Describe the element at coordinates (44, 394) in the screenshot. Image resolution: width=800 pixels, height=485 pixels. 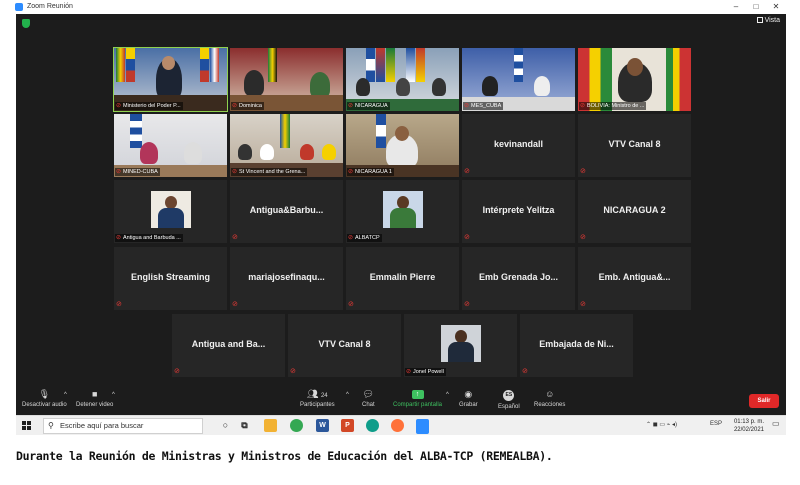
I see `microphone-icon: 🎙︎` at that location.